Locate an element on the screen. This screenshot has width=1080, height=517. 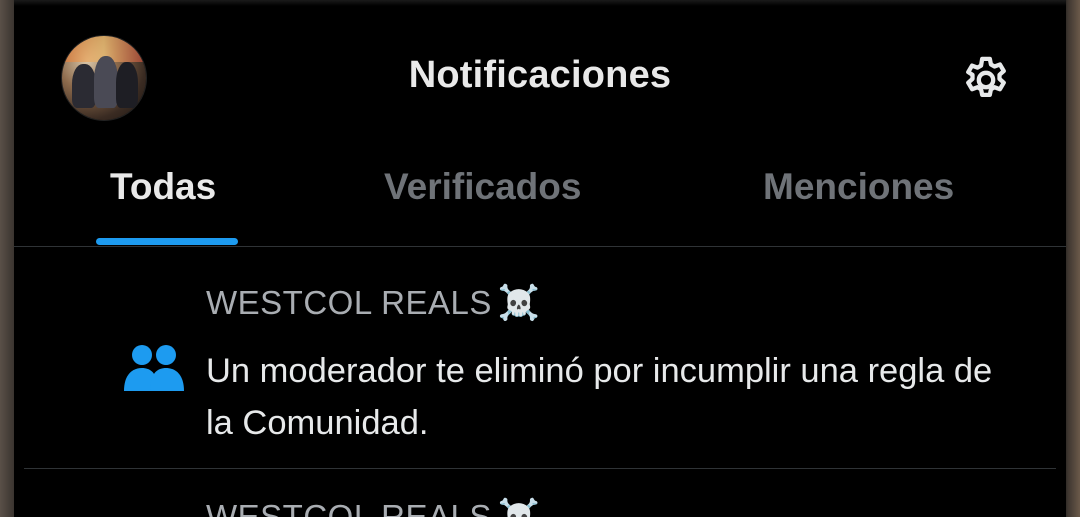
tab-todas: Todas is located at coordinates (163, 187).